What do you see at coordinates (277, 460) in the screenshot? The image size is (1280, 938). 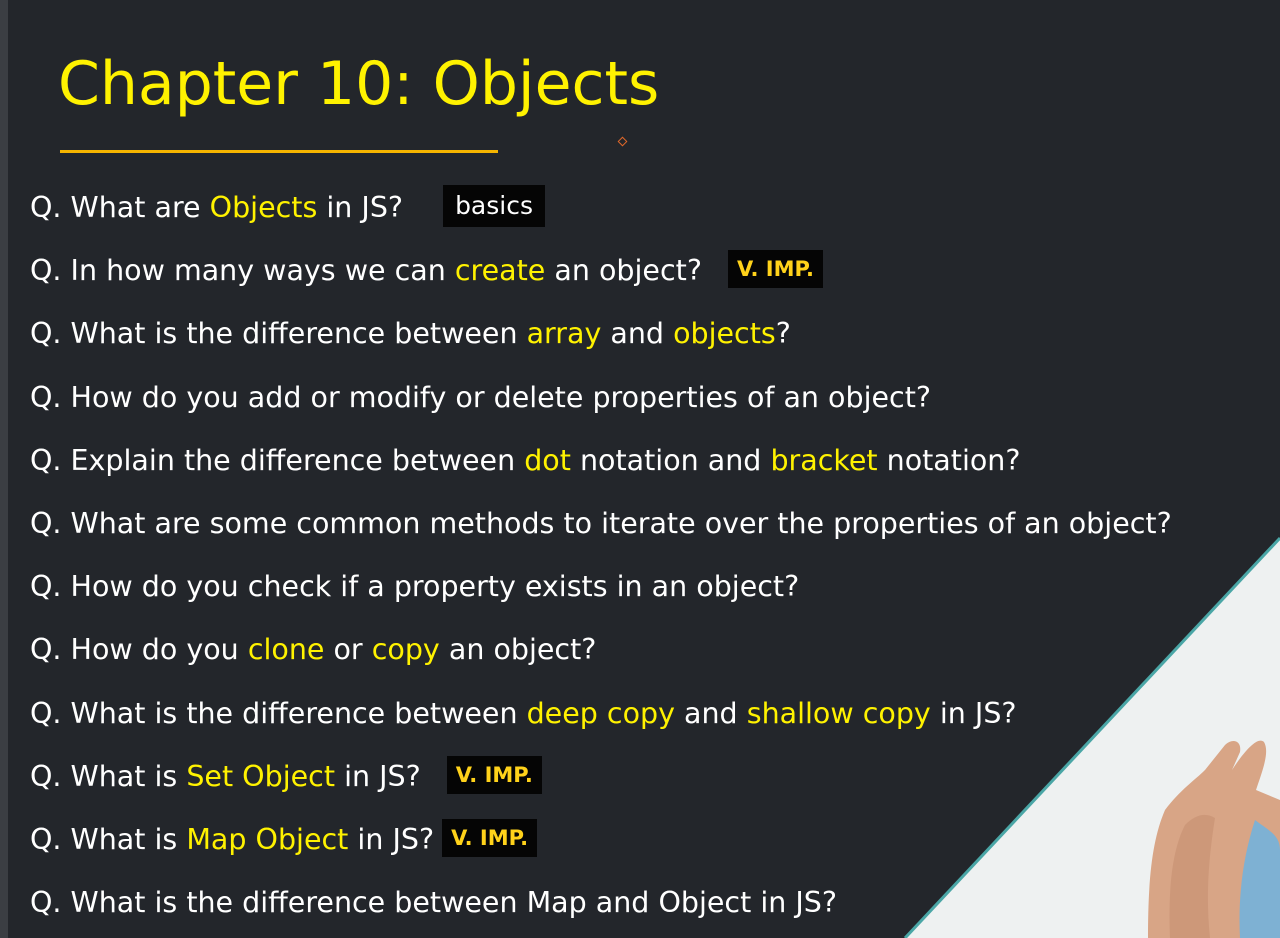 I see `question-text: Q. Explain the difference between` at bounding box center [277, 460].